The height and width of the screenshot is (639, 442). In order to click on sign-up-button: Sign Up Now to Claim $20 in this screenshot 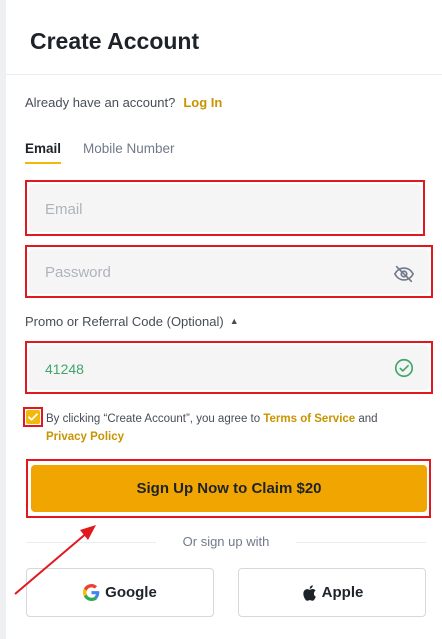, I will do `click(229, 488)`.